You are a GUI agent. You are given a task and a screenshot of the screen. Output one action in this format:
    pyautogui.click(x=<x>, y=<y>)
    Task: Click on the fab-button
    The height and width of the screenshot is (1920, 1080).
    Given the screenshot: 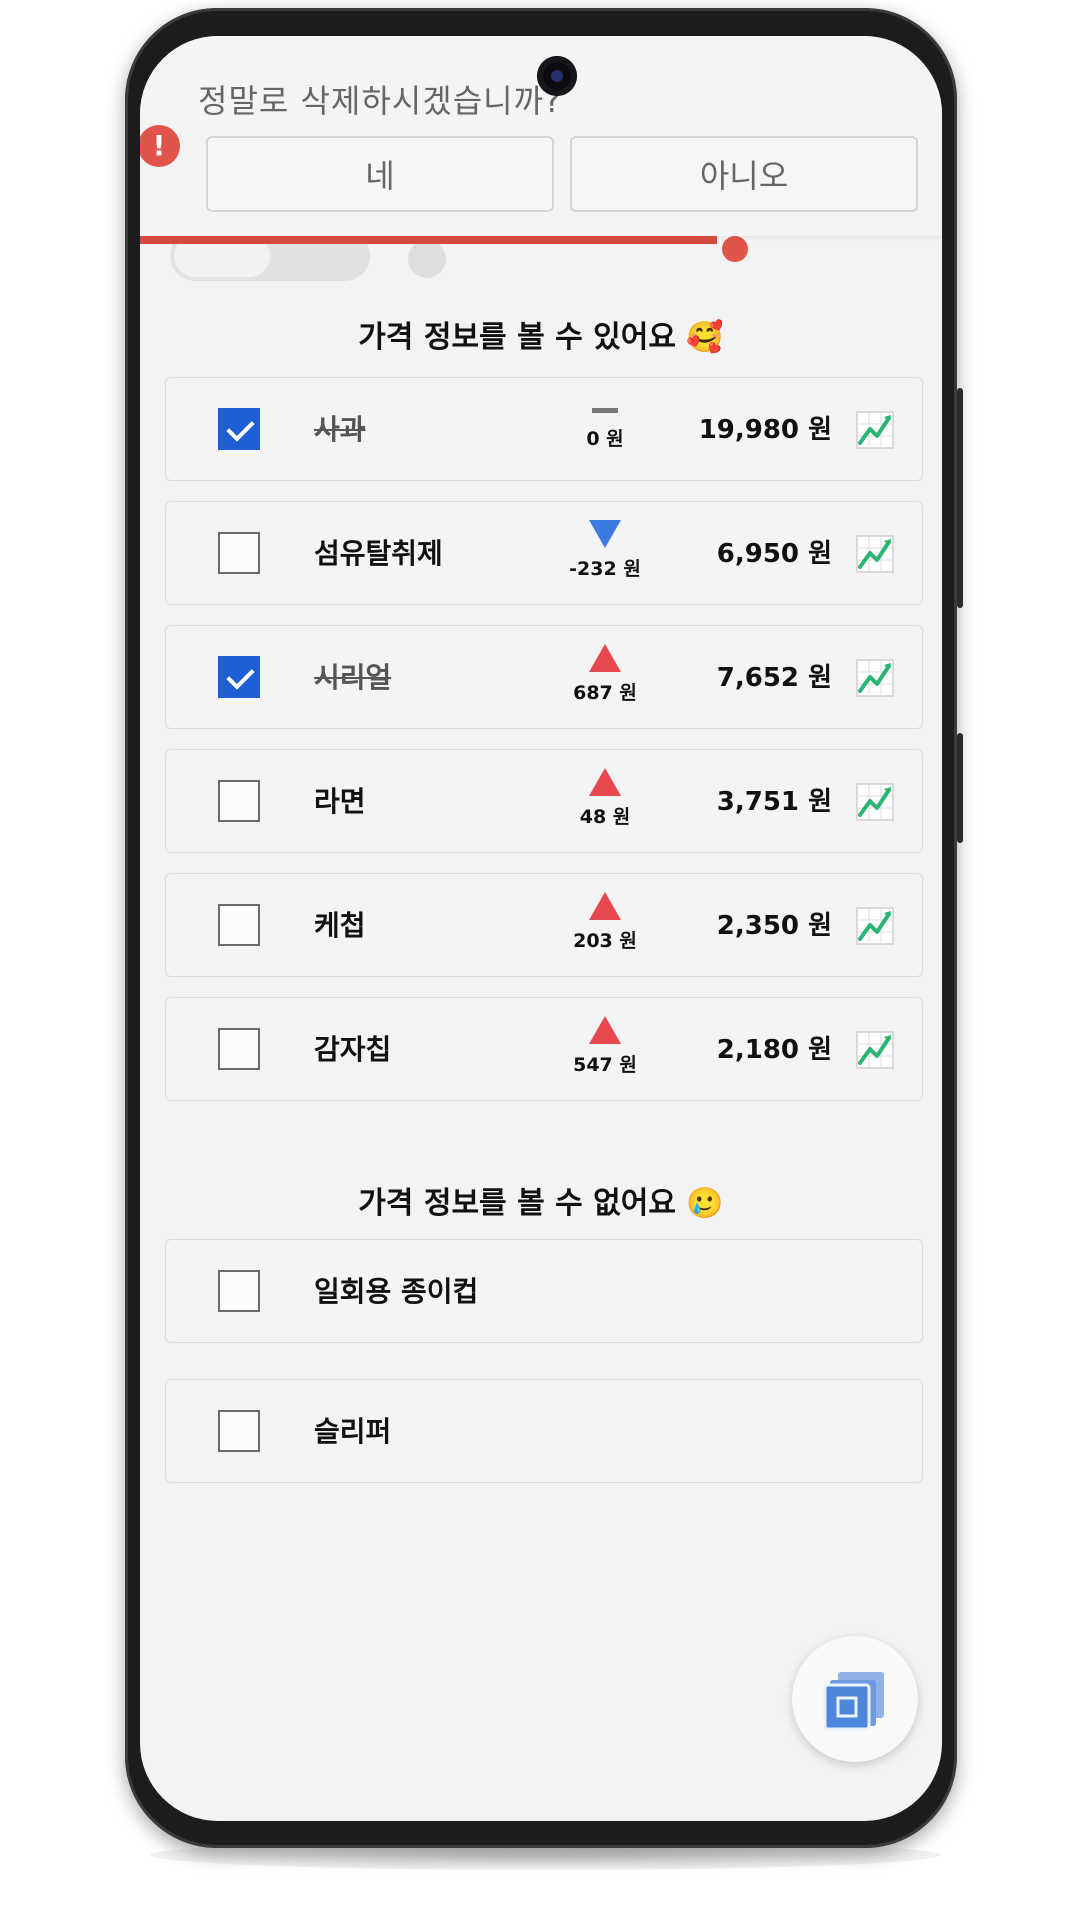 What is the action you would take?
    pyautogui.click(x=855, y=1699)
    